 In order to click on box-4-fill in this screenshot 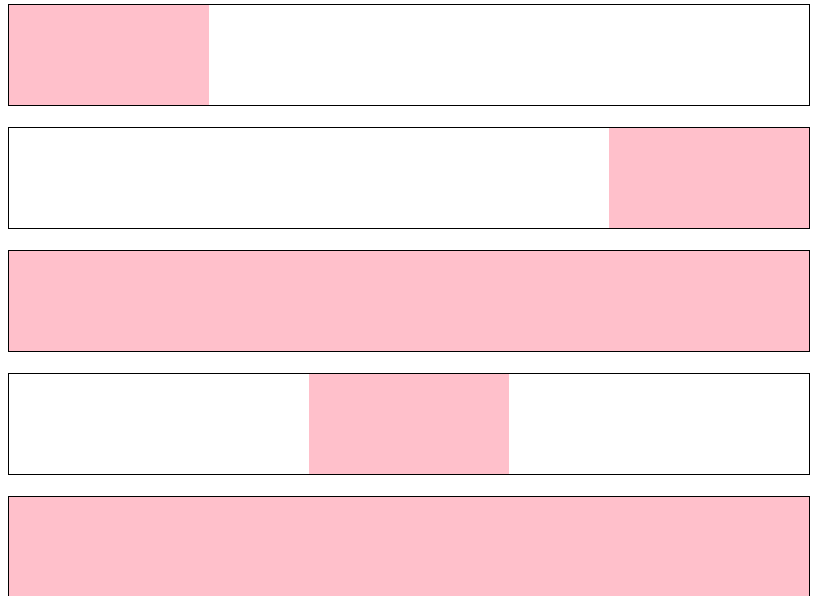, I will do `click(409, 424)`.